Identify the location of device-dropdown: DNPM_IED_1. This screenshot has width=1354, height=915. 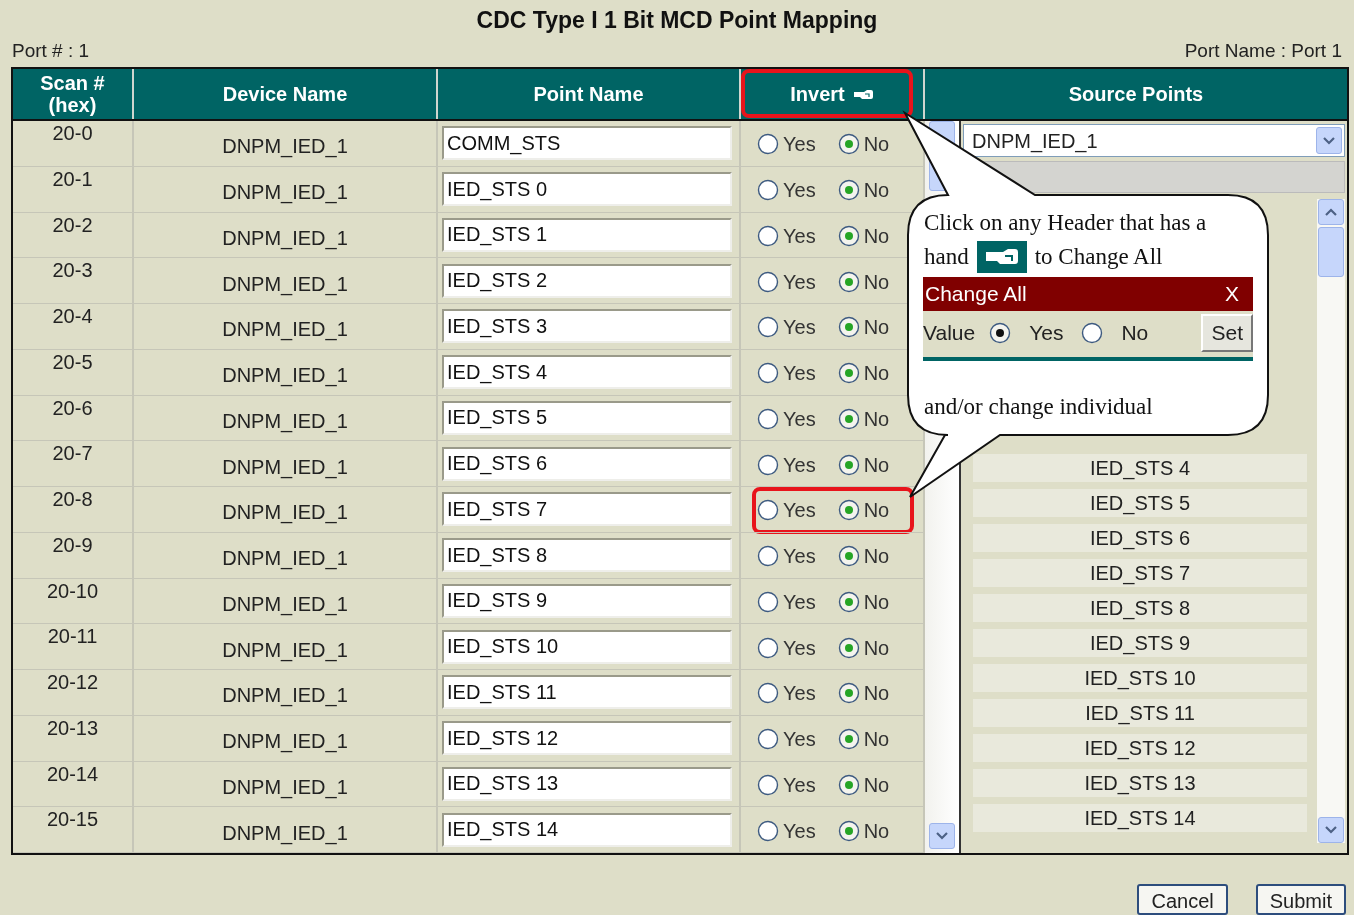
(1154, 140).